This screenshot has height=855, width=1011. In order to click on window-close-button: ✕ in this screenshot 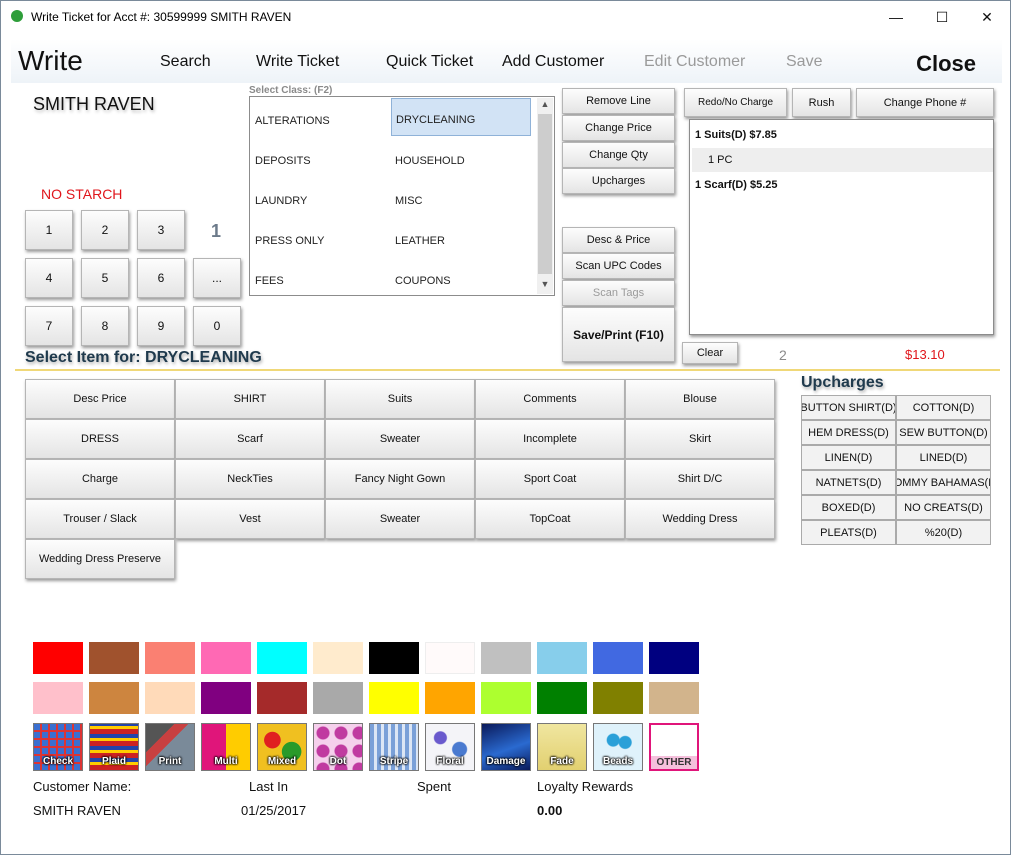, I will do `click(987, 17)`.